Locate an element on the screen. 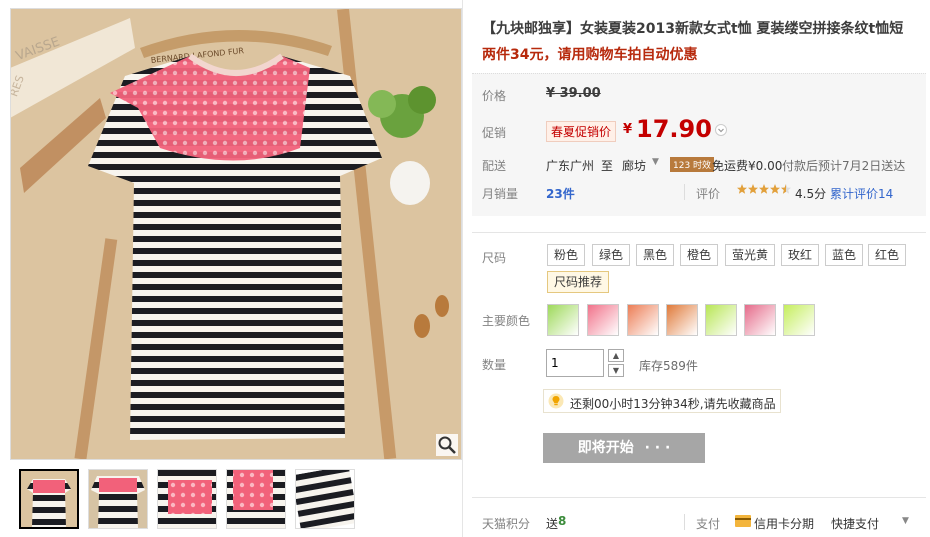 This screenshot has width=930, height=537. installment-option: 信用卡分期 is located at coordinates (784, 523).